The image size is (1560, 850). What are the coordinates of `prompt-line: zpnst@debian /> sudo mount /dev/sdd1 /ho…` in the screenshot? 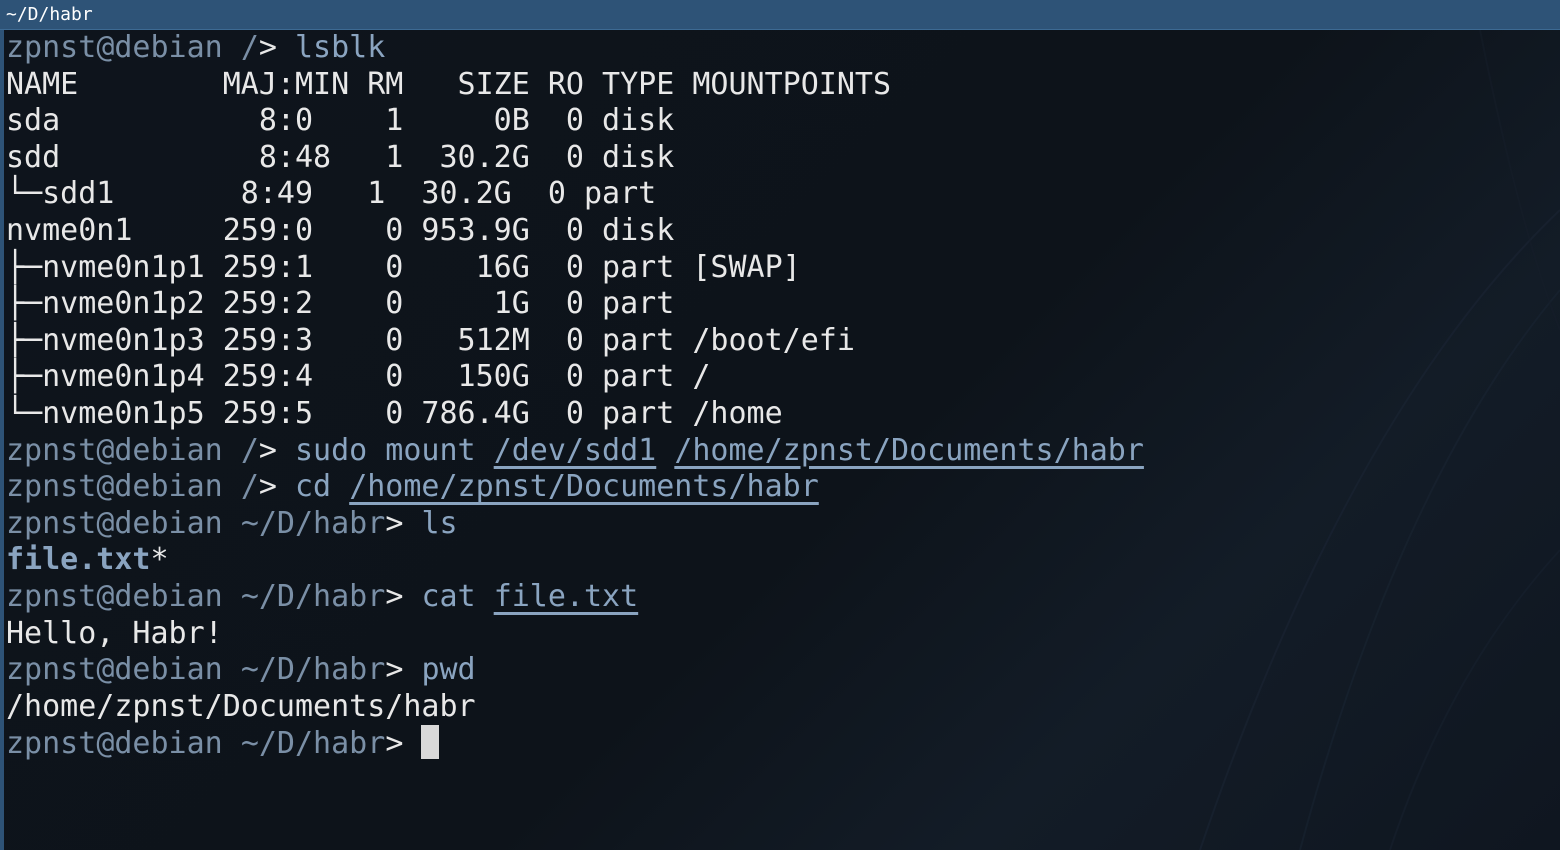 It's located at (575, 451).